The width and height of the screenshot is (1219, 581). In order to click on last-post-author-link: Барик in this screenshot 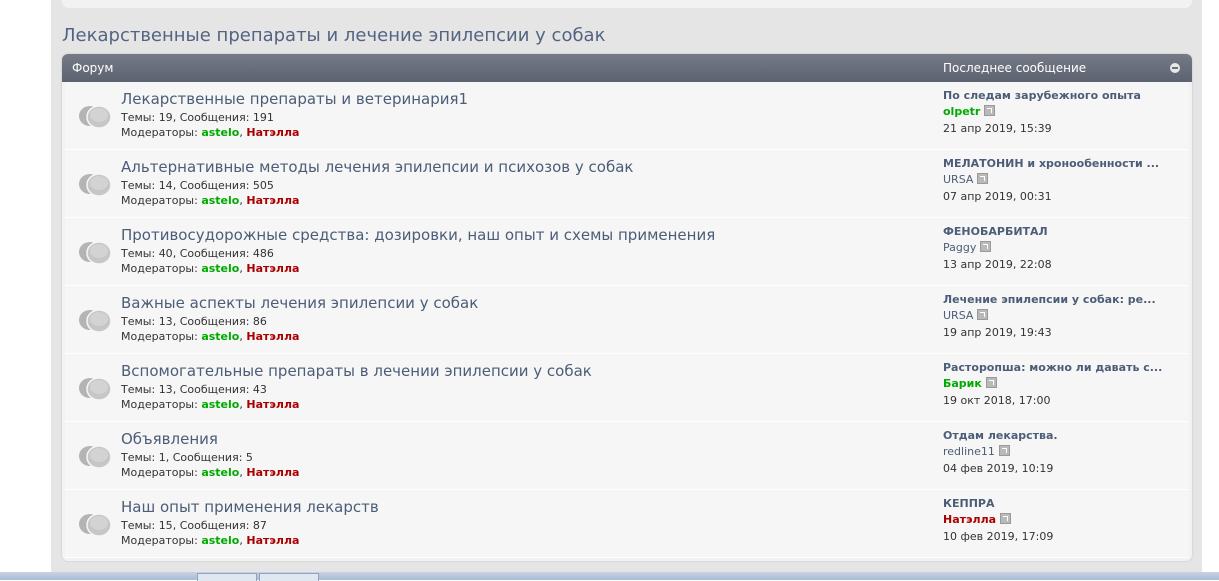, I will do `click(962, 383)`.